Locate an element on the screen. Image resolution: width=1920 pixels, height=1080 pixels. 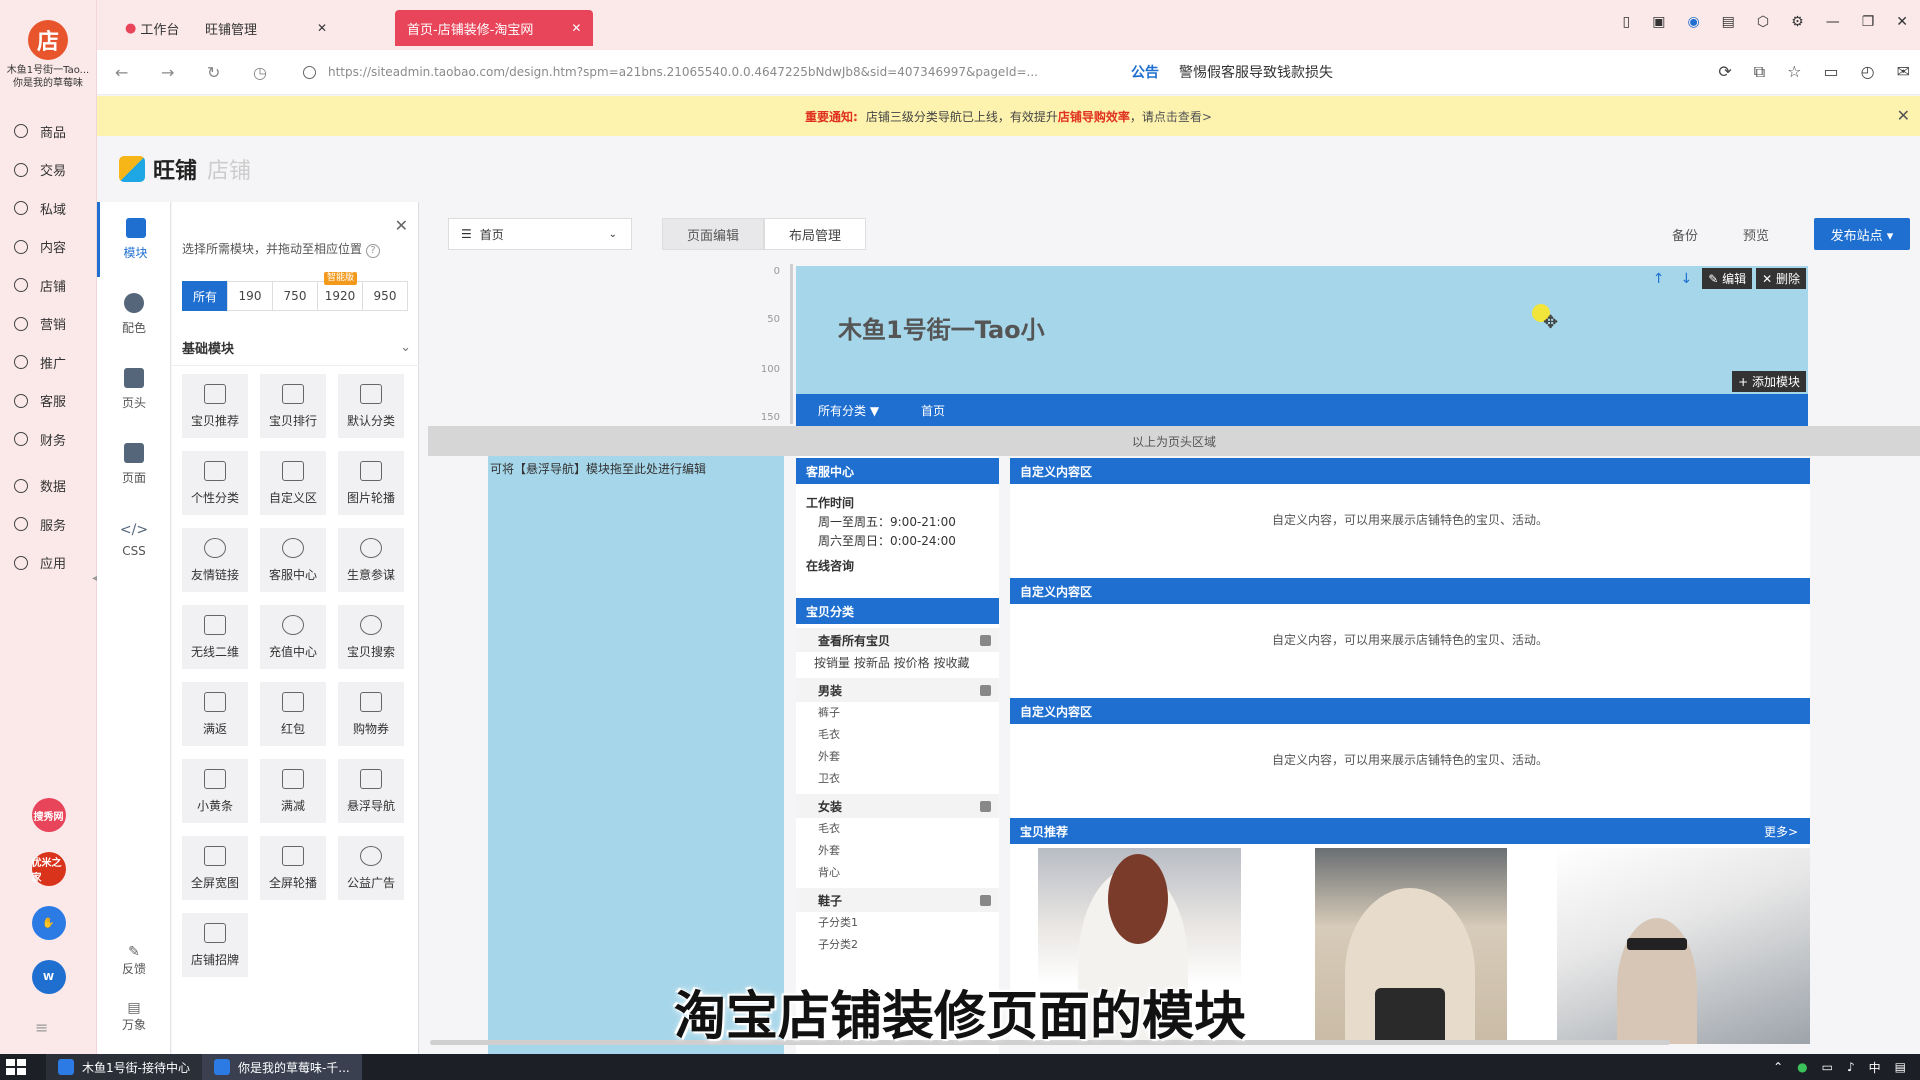
category-sub: 子分类2 is located at coordinates (897, 945).